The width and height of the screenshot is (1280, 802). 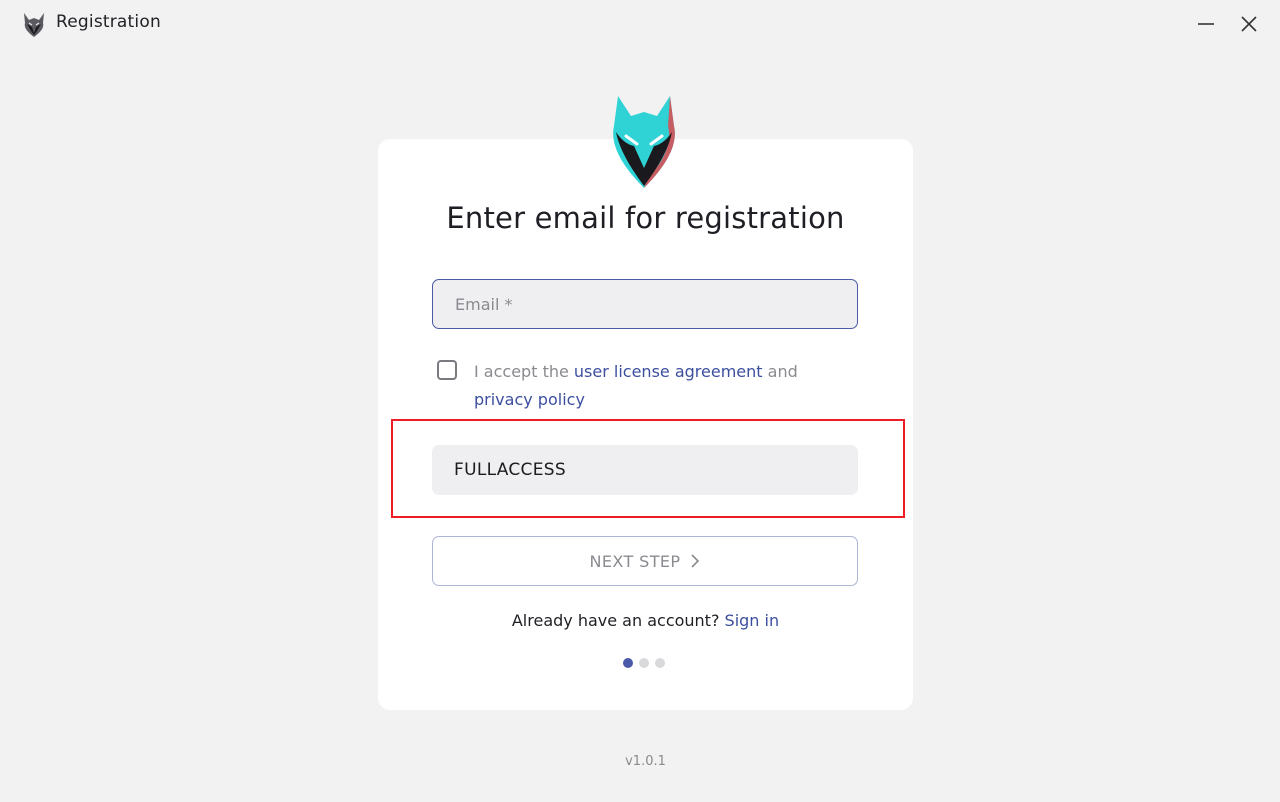 I want to click on email-field-container, so click(x=645, y=304).